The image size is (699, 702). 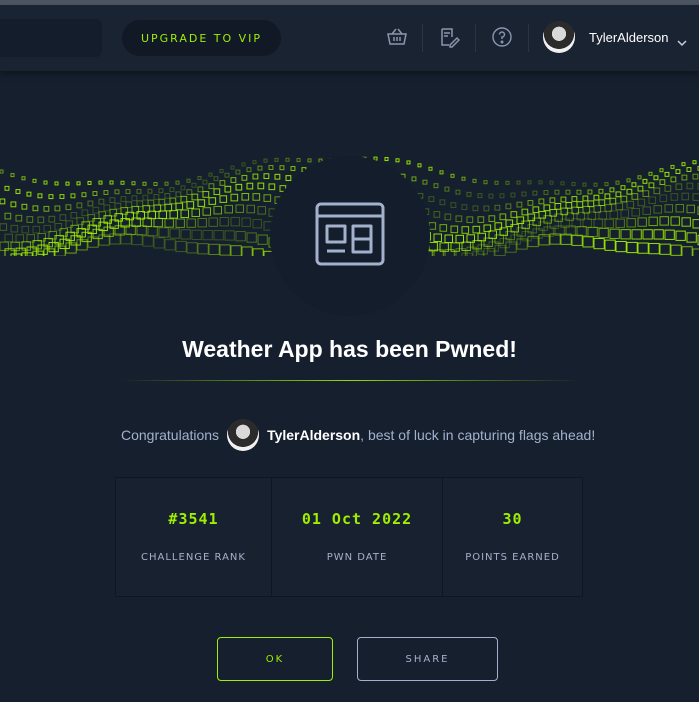 I want to click on share-button: SHARE, so click(x=427, y=659).